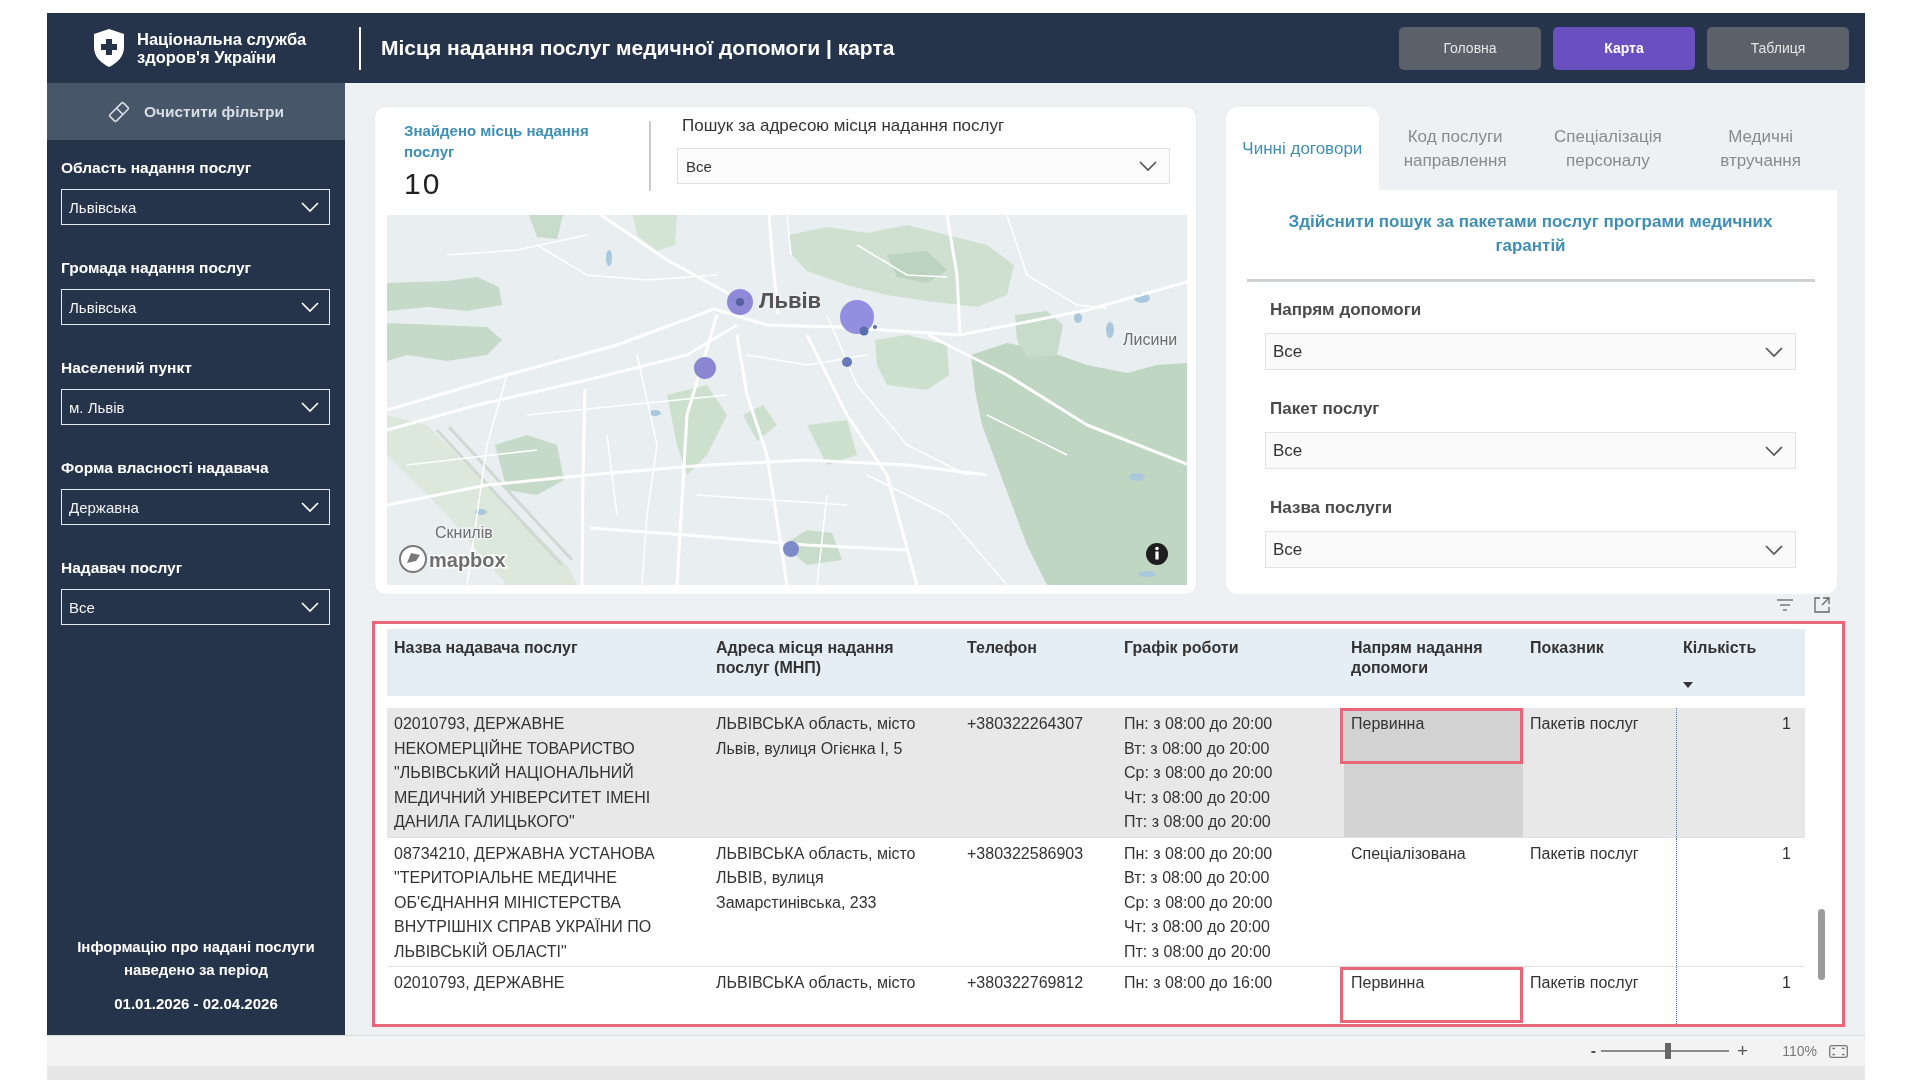  I want to click on zoom-level-text: 110%, so click(1799, 1051).